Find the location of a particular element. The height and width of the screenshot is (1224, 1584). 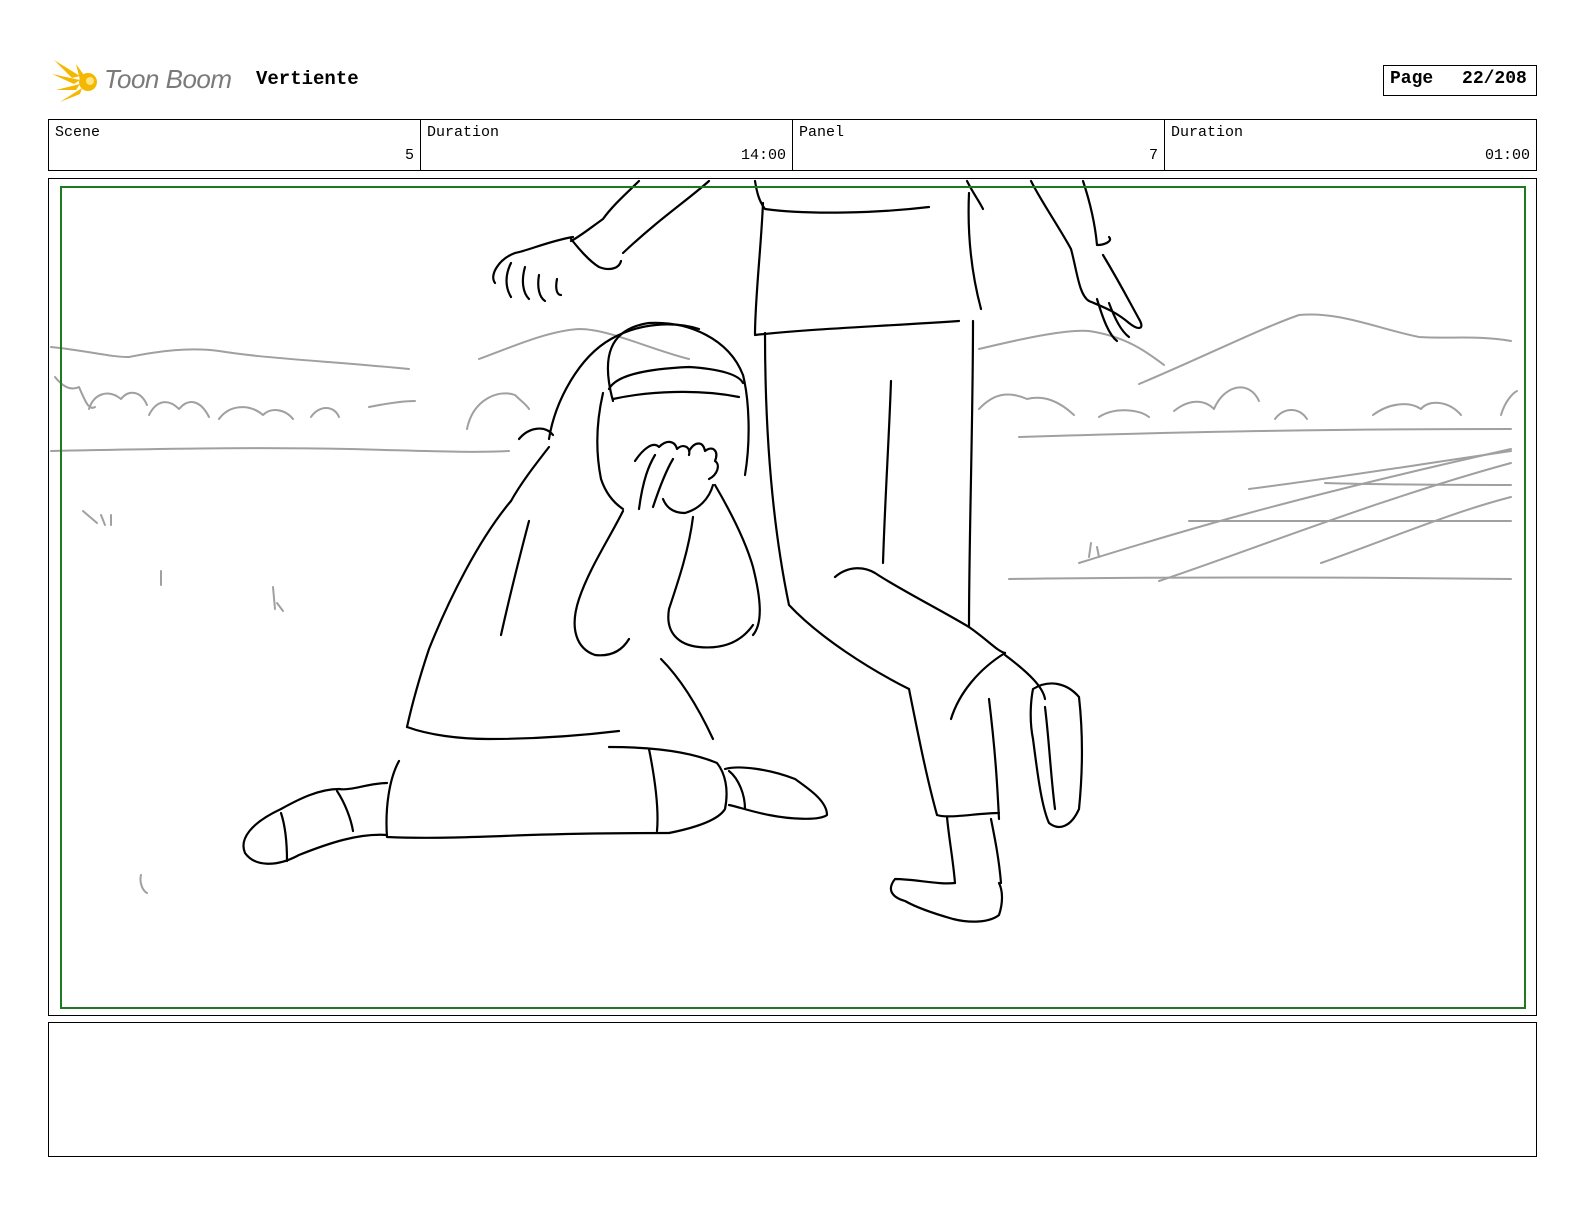

scene-label: Scene is located at coordinates (78, 132).